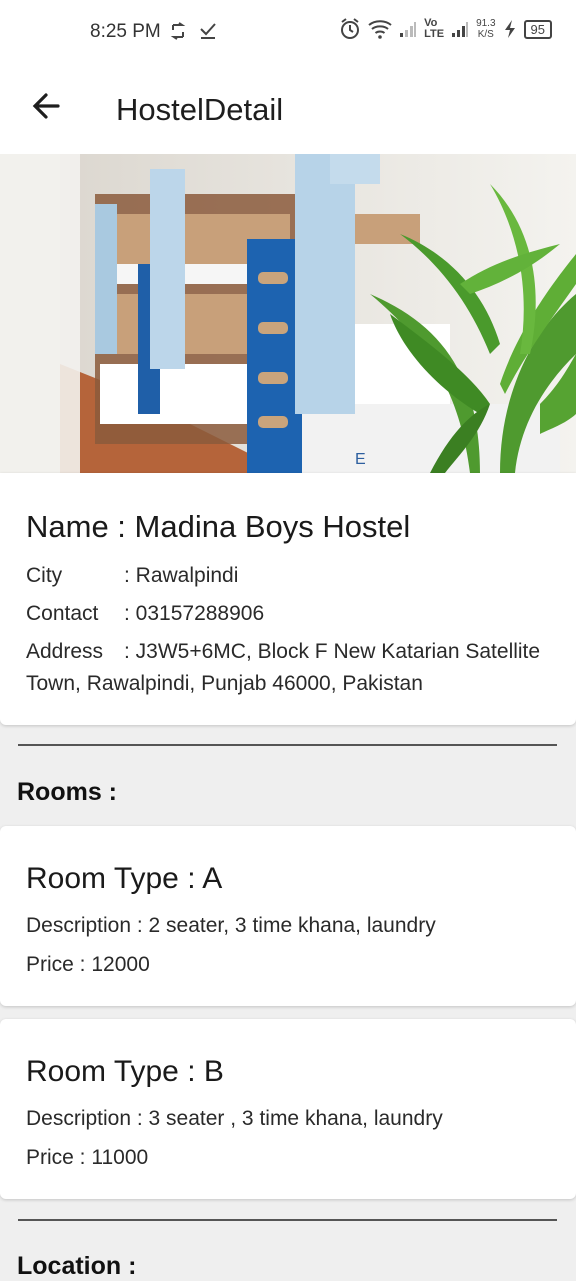 The height and width of the screenshot is (1281, 576). What do you see at coordinates (124, 878) in the screenshot?
I see `room-type: Room Type : A` at bounding box center [124, 878].